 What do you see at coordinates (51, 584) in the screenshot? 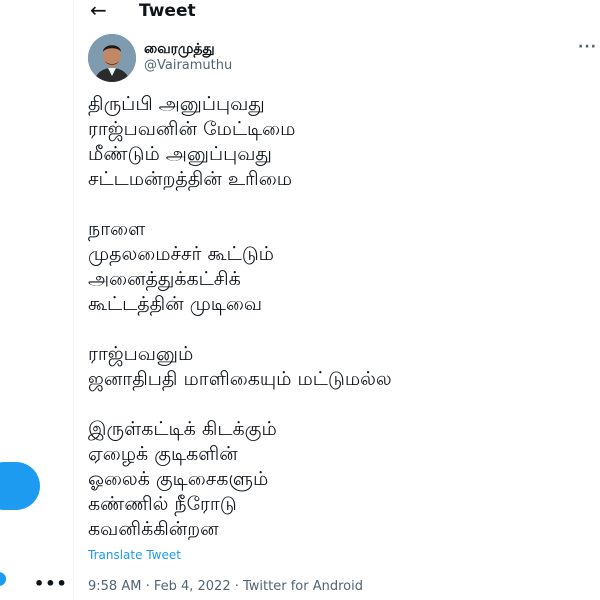
I see `account-more-icon: •••` at bounding box center [51, 584].